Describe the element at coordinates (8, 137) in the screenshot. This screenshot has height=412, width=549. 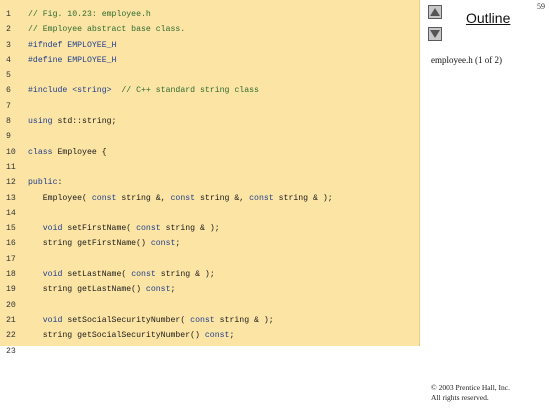
I see `line-number: 9` at that location.